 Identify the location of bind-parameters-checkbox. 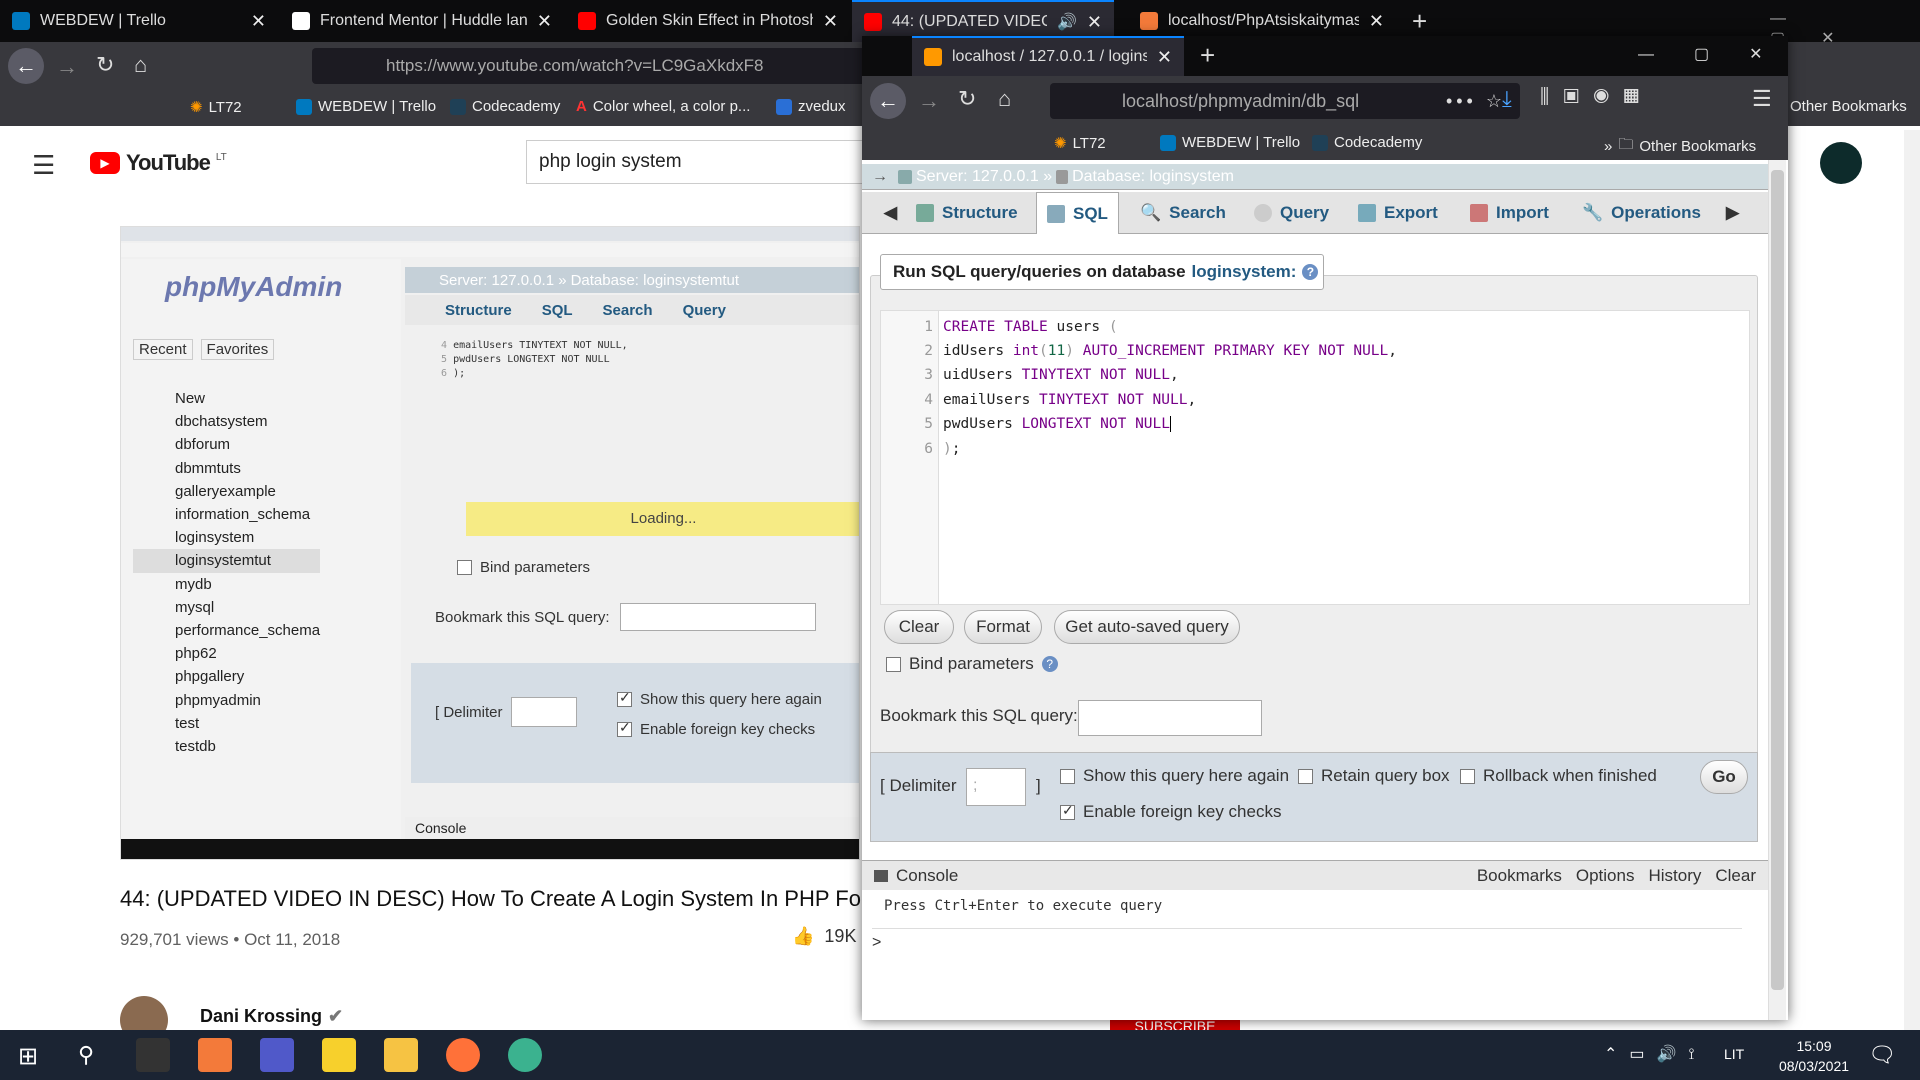
(893, 664).